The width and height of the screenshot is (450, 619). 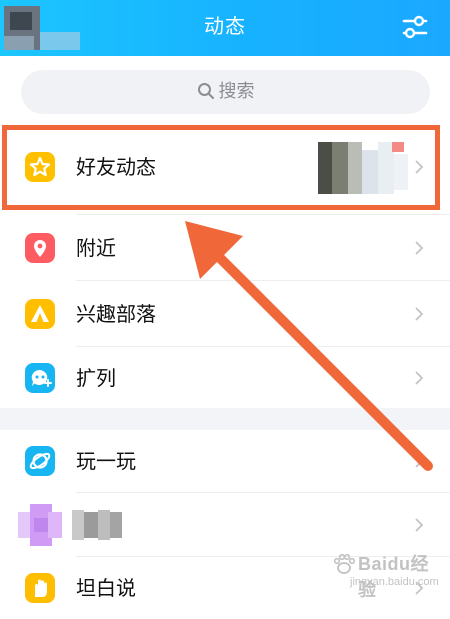 I want to click on menu-item-label: 玩一玩, so click(x=106, y=461).